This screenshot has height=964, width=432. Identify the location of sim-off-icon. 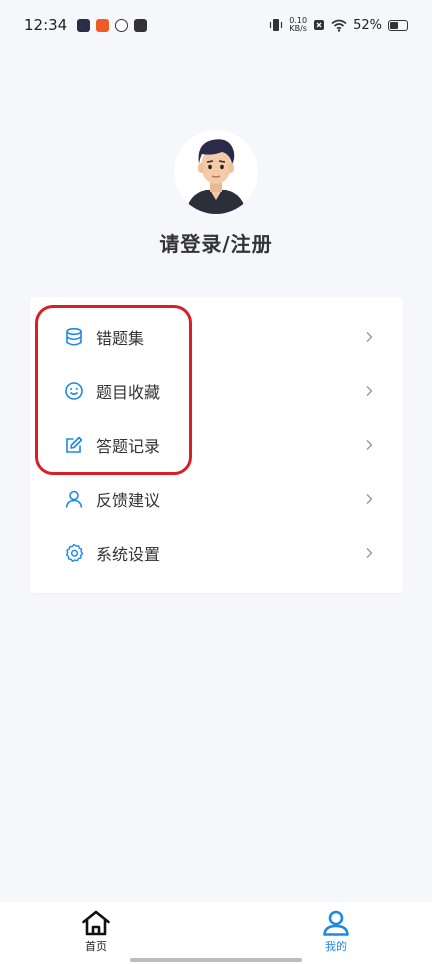
(319, 25).